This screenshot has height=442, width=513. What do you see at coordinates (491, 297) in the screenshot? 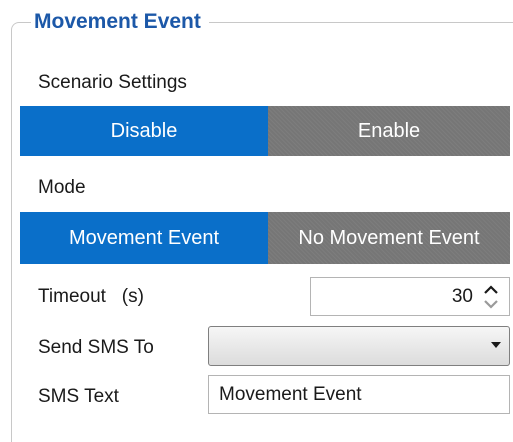
I see `up-down-arrows-icon` at bounding box center [491, 297].